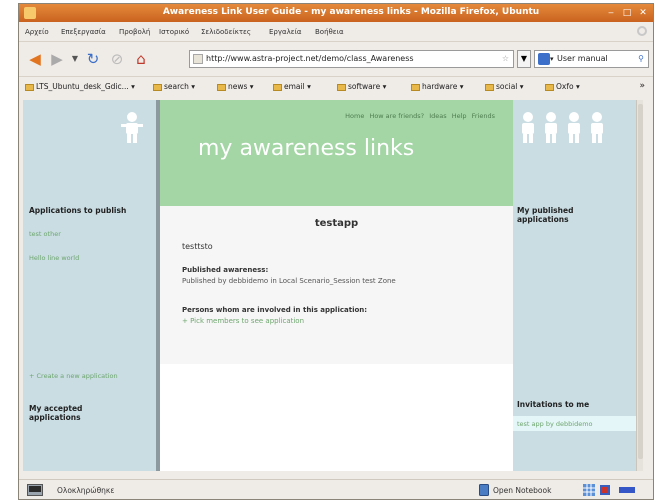 The height and width of the screenshot is (503, 666). What do you see at coordinates (627, 490) in the screenshot?
I see `addon-bar-icon` at bounding box center [627, 490].